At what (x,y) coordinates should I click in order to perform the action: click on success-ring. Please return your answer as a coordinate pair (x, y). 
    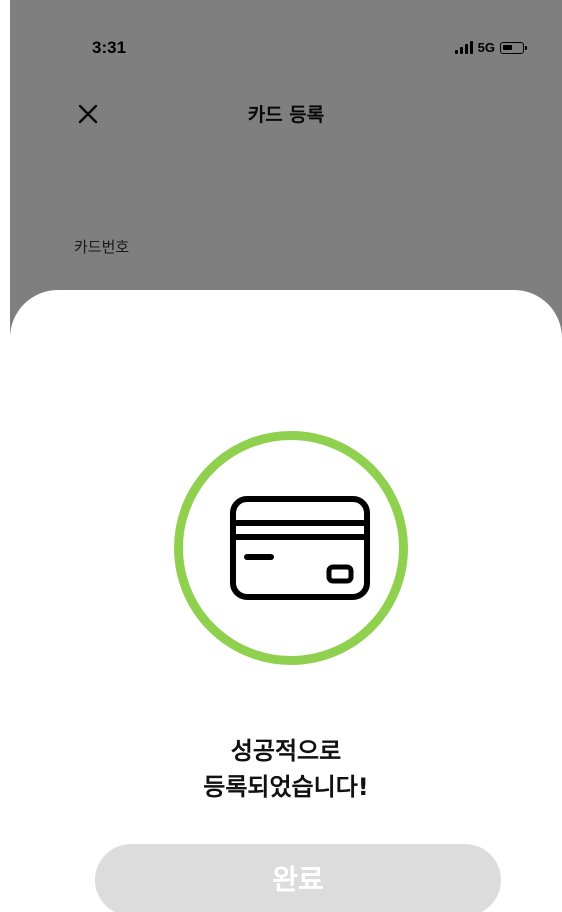
    Looking at the image, I should click on (291, 548).